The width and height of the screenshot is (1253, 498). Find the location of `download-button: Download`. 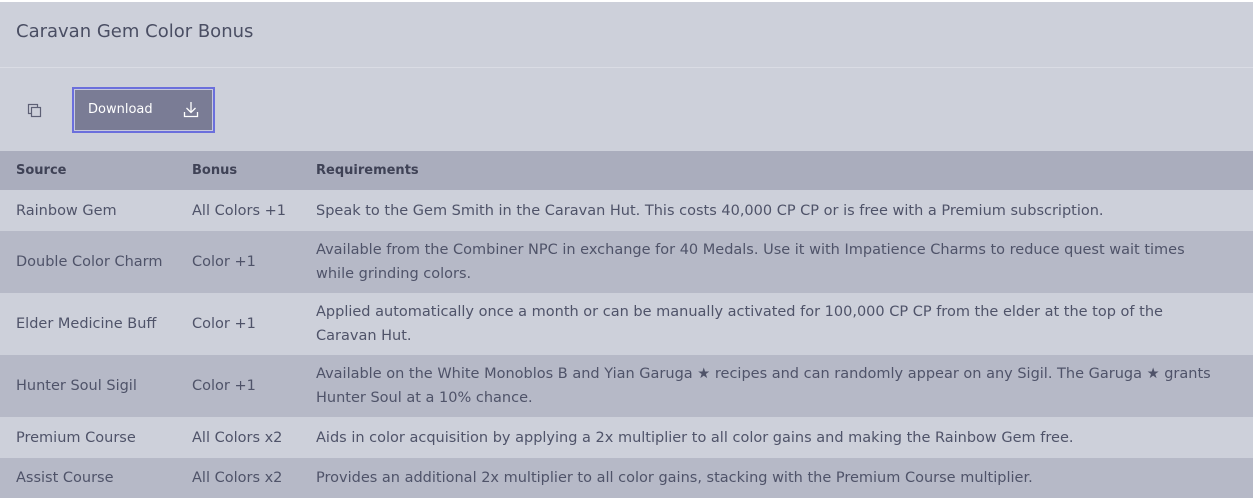

download-button: Download is located at coordinates (143, 110).